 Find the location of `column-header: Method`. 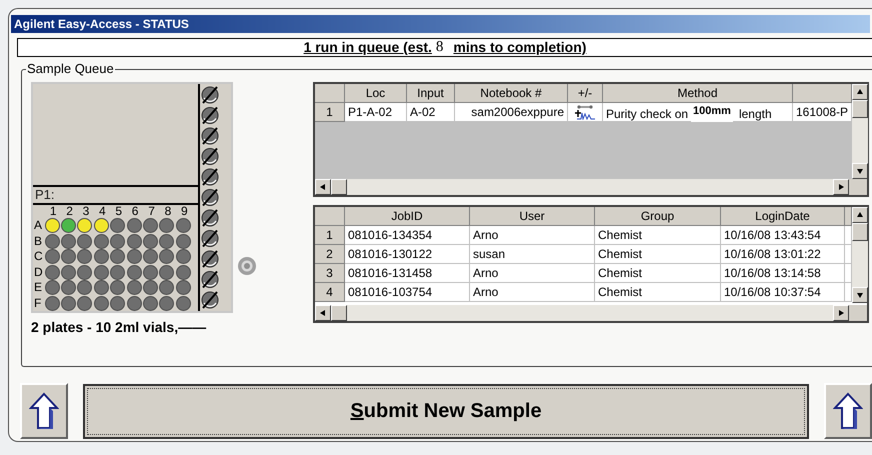

column-header: Method is located at coordinates (698, 93).